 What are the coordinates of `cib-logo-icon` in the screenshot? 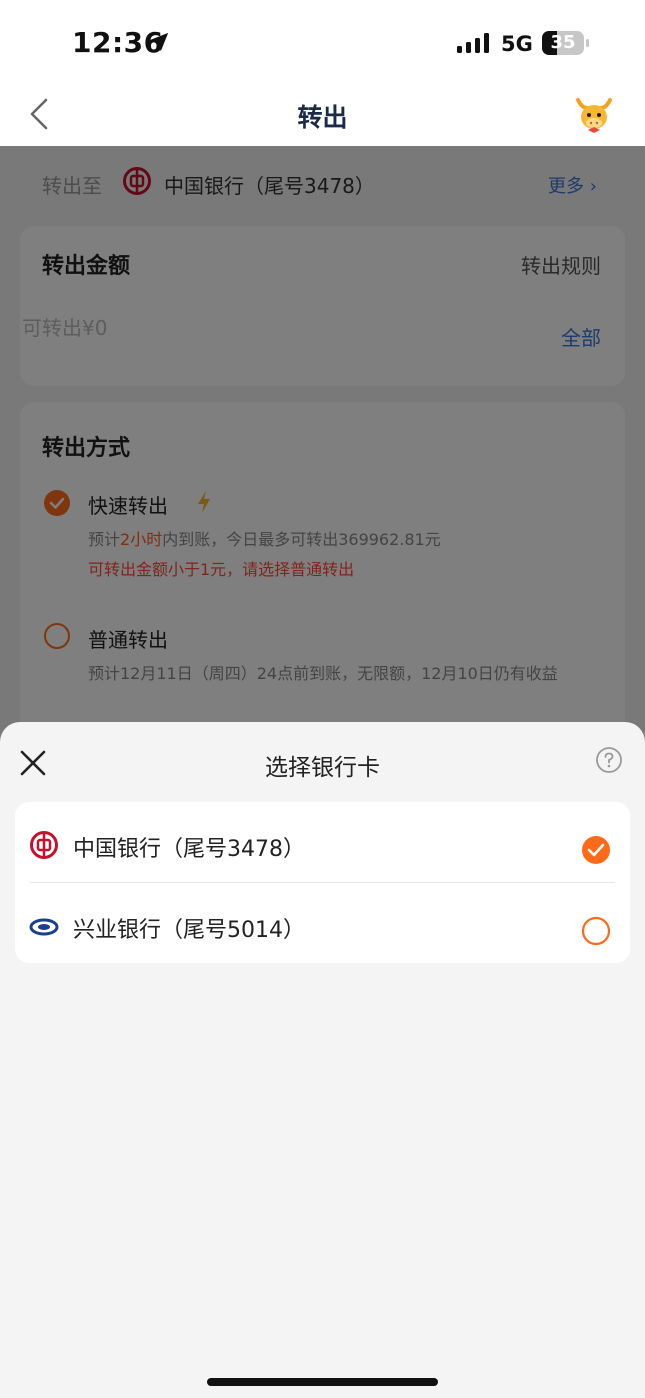 It's located at (44, 927).